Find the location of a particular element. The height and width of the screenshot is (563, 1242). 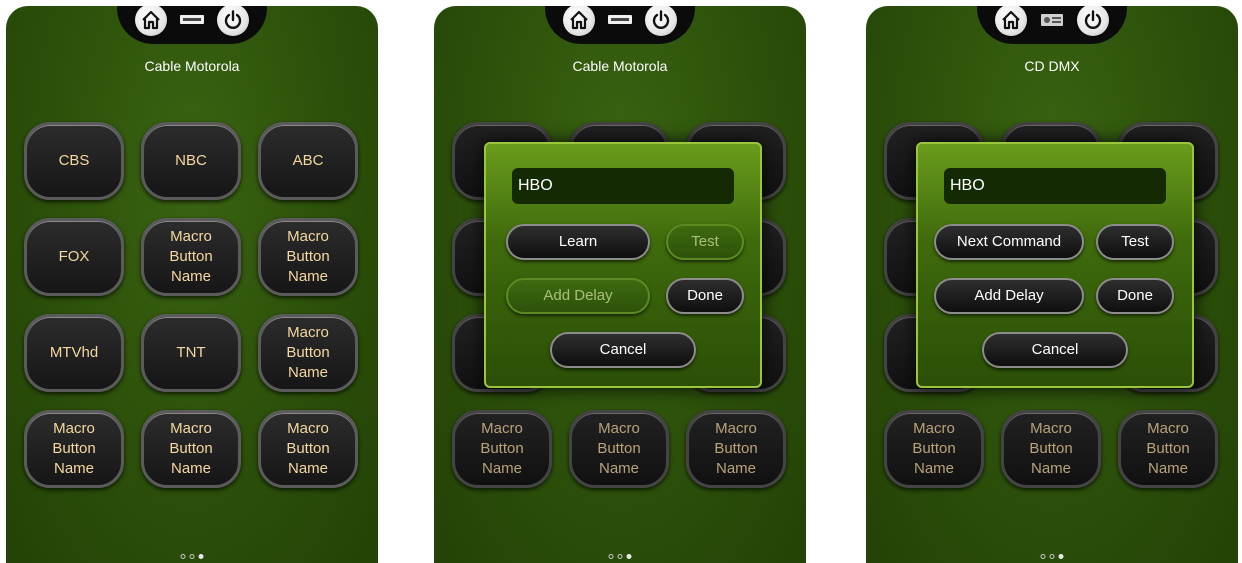

learn-dialog: HBO Learn Test Add Delay Done Cancel is located at coordinates (623, 265).